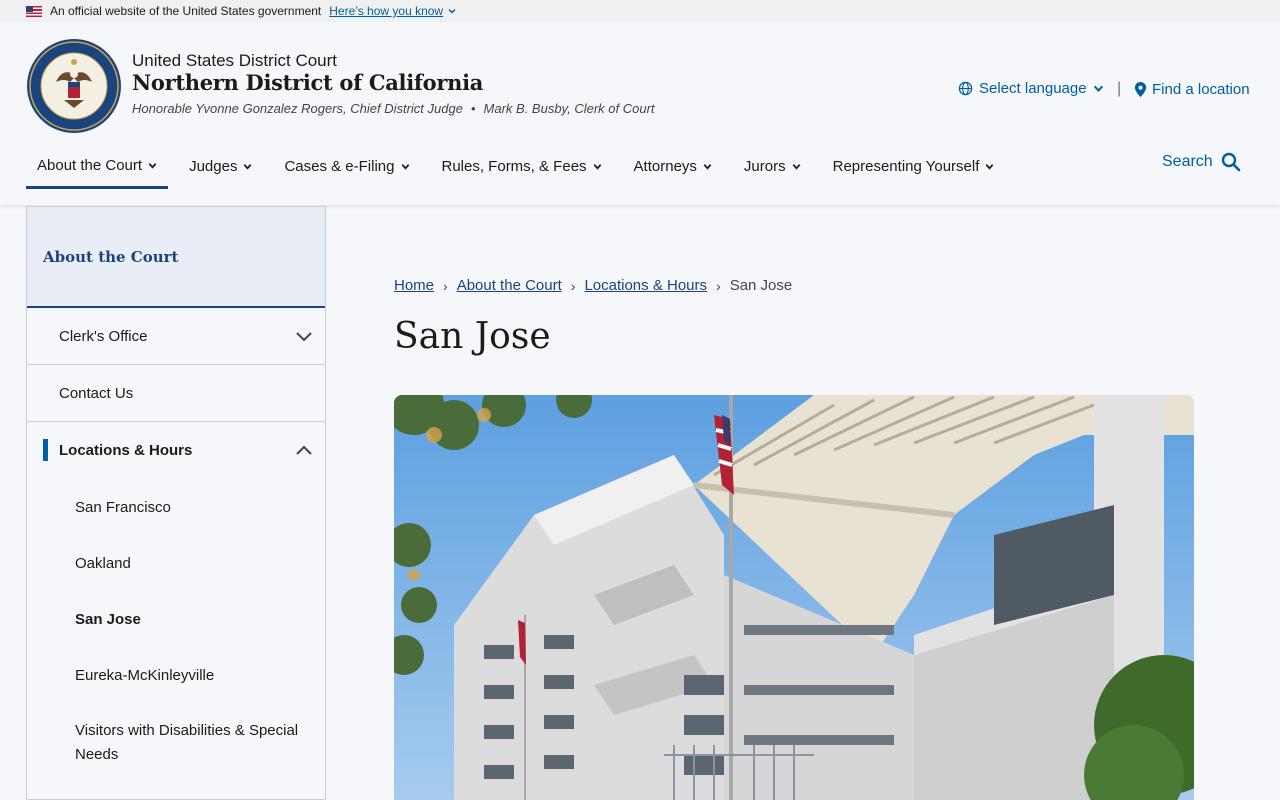 This screenshot has height=800, width=1280. I want to click on sidebar-item-contact-us: Contact Us, so click(176, 393).